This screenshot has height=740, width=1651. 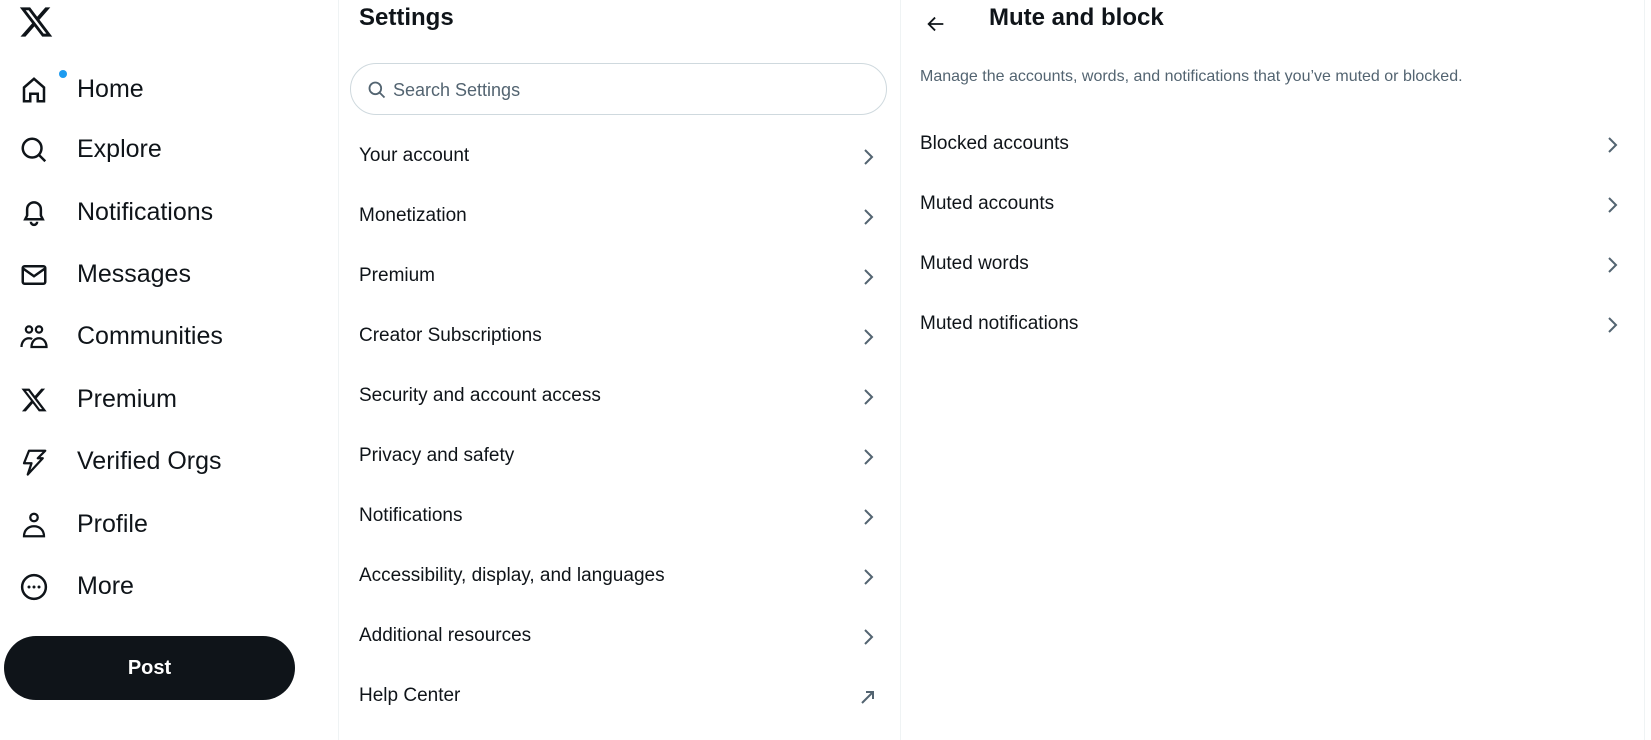 I want to click on post-button: Post, so click(x=149, y=668).